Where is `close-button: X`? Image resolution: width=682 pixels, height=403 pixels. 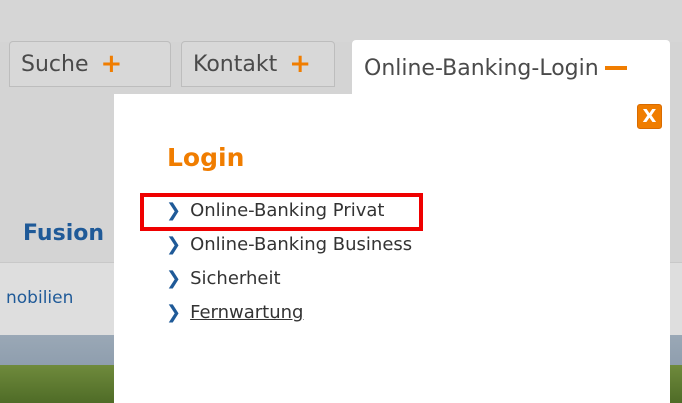
close-button: X is located at coordinates (649, 116).